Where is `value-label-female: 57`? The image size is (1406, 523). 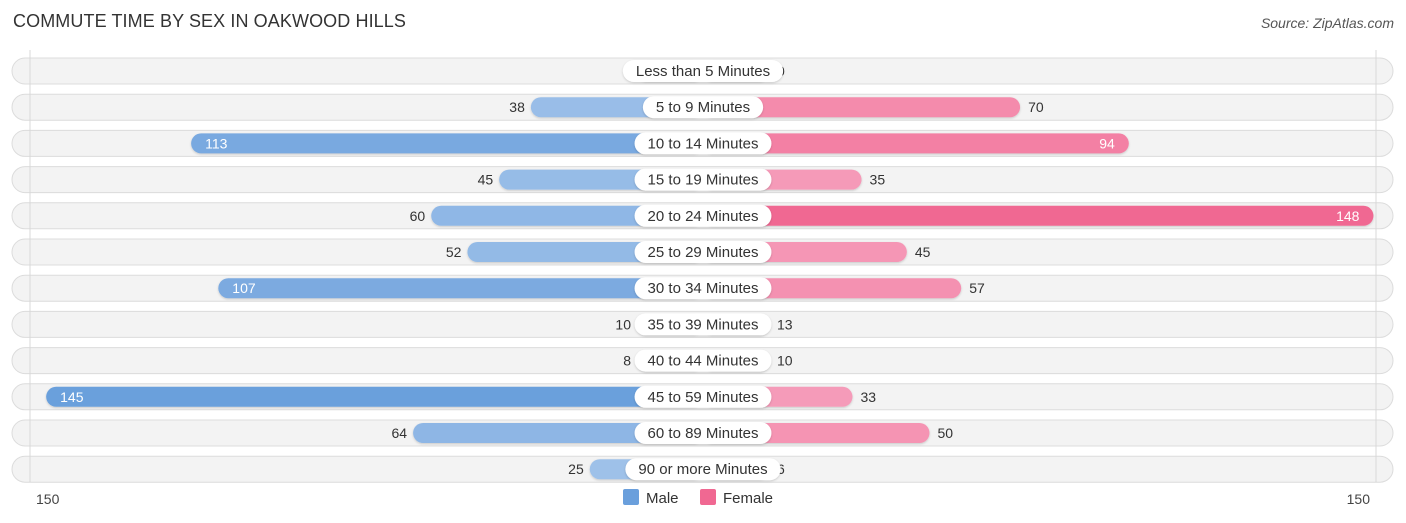 value-label-female: 57 is located at coordinates (977, 288).